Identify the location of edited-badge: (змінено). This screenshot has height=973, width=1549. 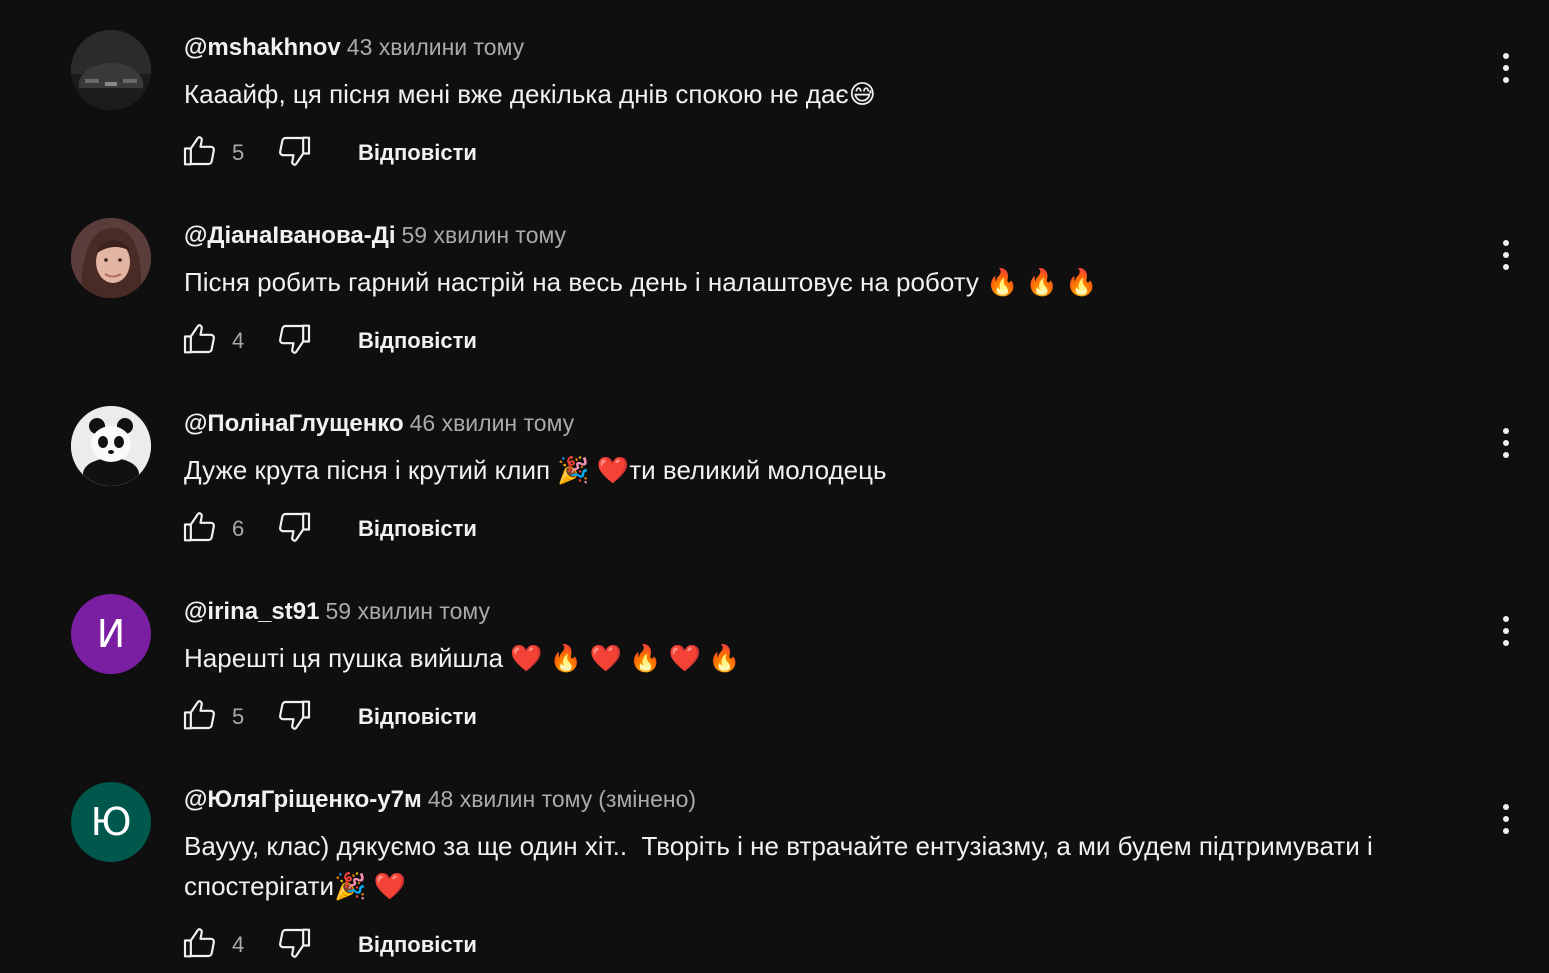
(647, 799).